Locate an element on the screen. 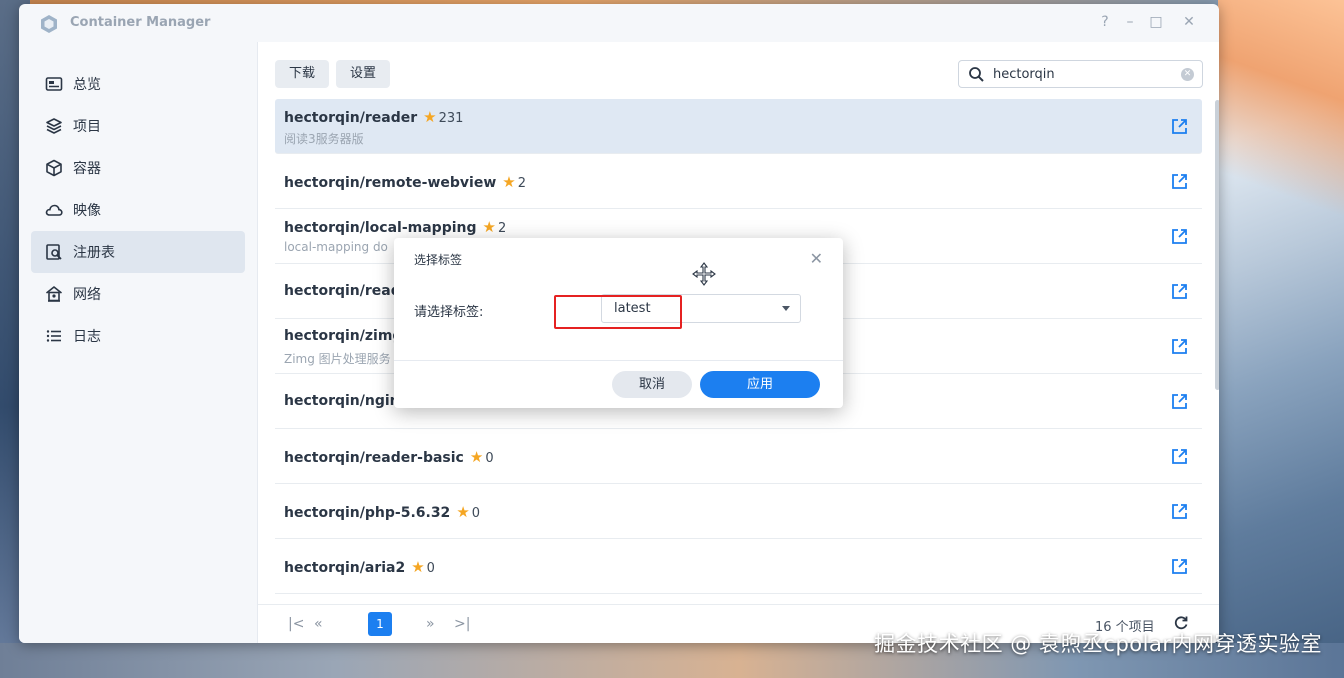 This screenshot has width=1344, height=678. sidebar-item-log: 日志 is located at coordinates (138, 336).